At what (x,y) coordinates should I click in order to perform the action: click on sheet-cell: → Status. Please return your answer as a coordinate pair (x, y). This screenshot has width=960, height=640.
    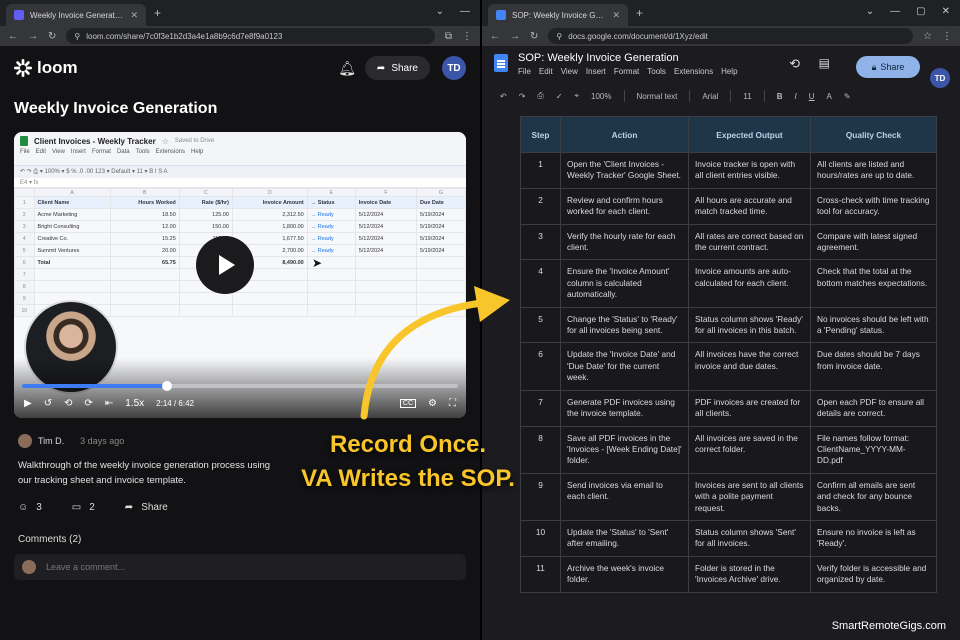
    Looking at the image, I should click on (331, 202).